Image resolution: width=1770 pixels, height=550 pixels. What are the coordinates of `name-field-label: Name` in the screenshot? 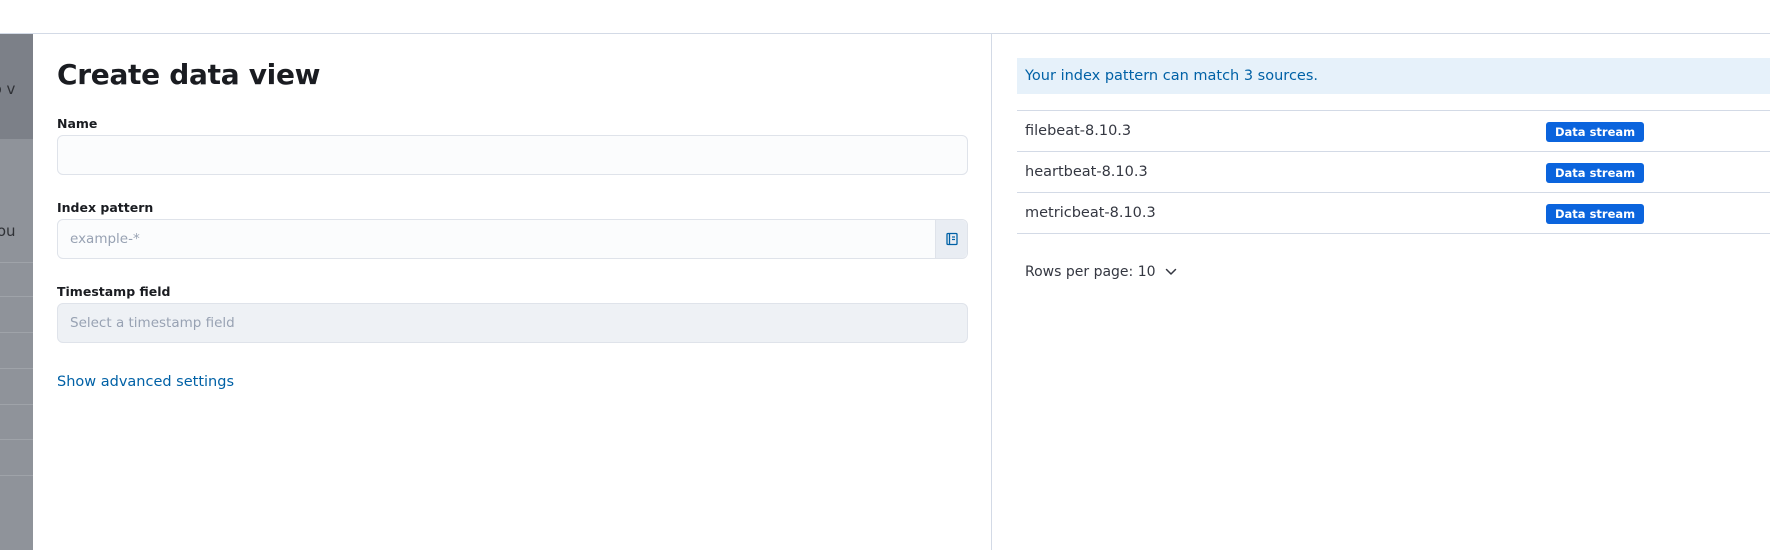 It's located at (77, 123).